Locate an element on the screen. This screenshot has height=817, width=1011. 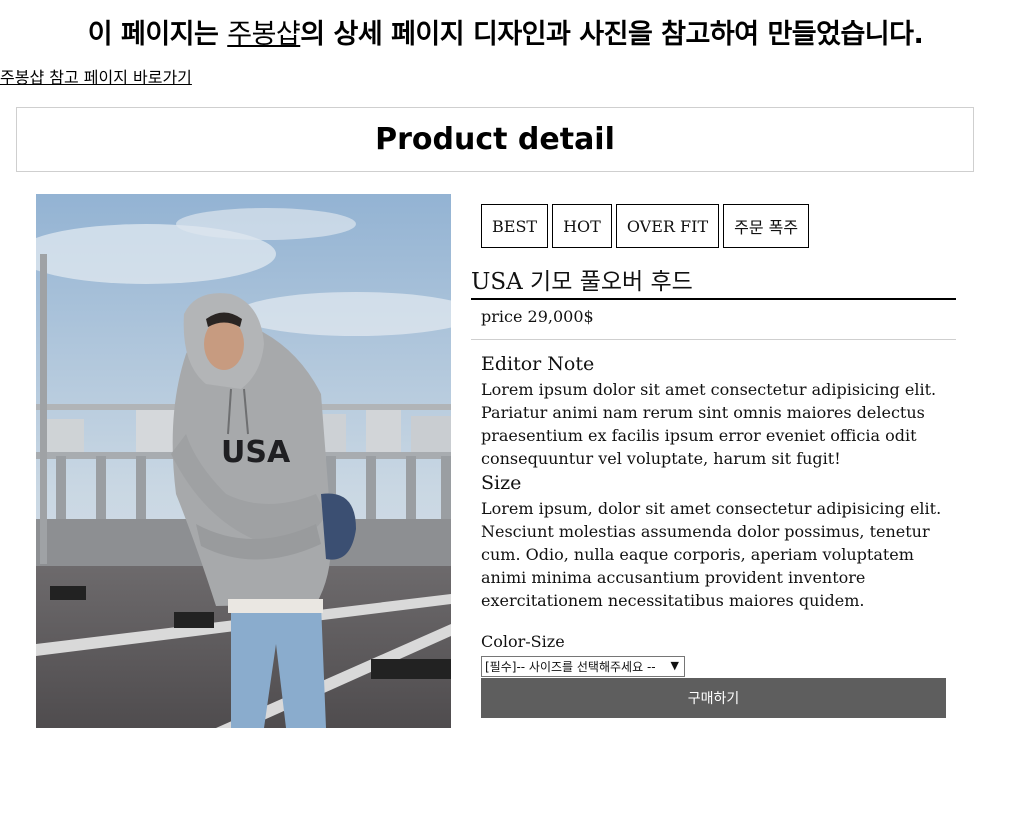
section-title: Product detail is located at coordinates (495, 139).